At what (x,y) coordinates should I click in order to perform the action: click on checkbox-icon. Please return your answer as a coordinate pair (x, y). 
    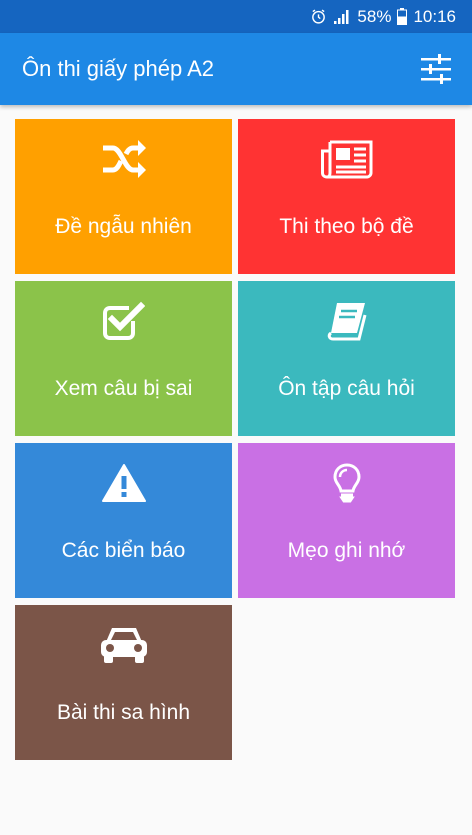
    Looking at the image, I should click on (123, 321).